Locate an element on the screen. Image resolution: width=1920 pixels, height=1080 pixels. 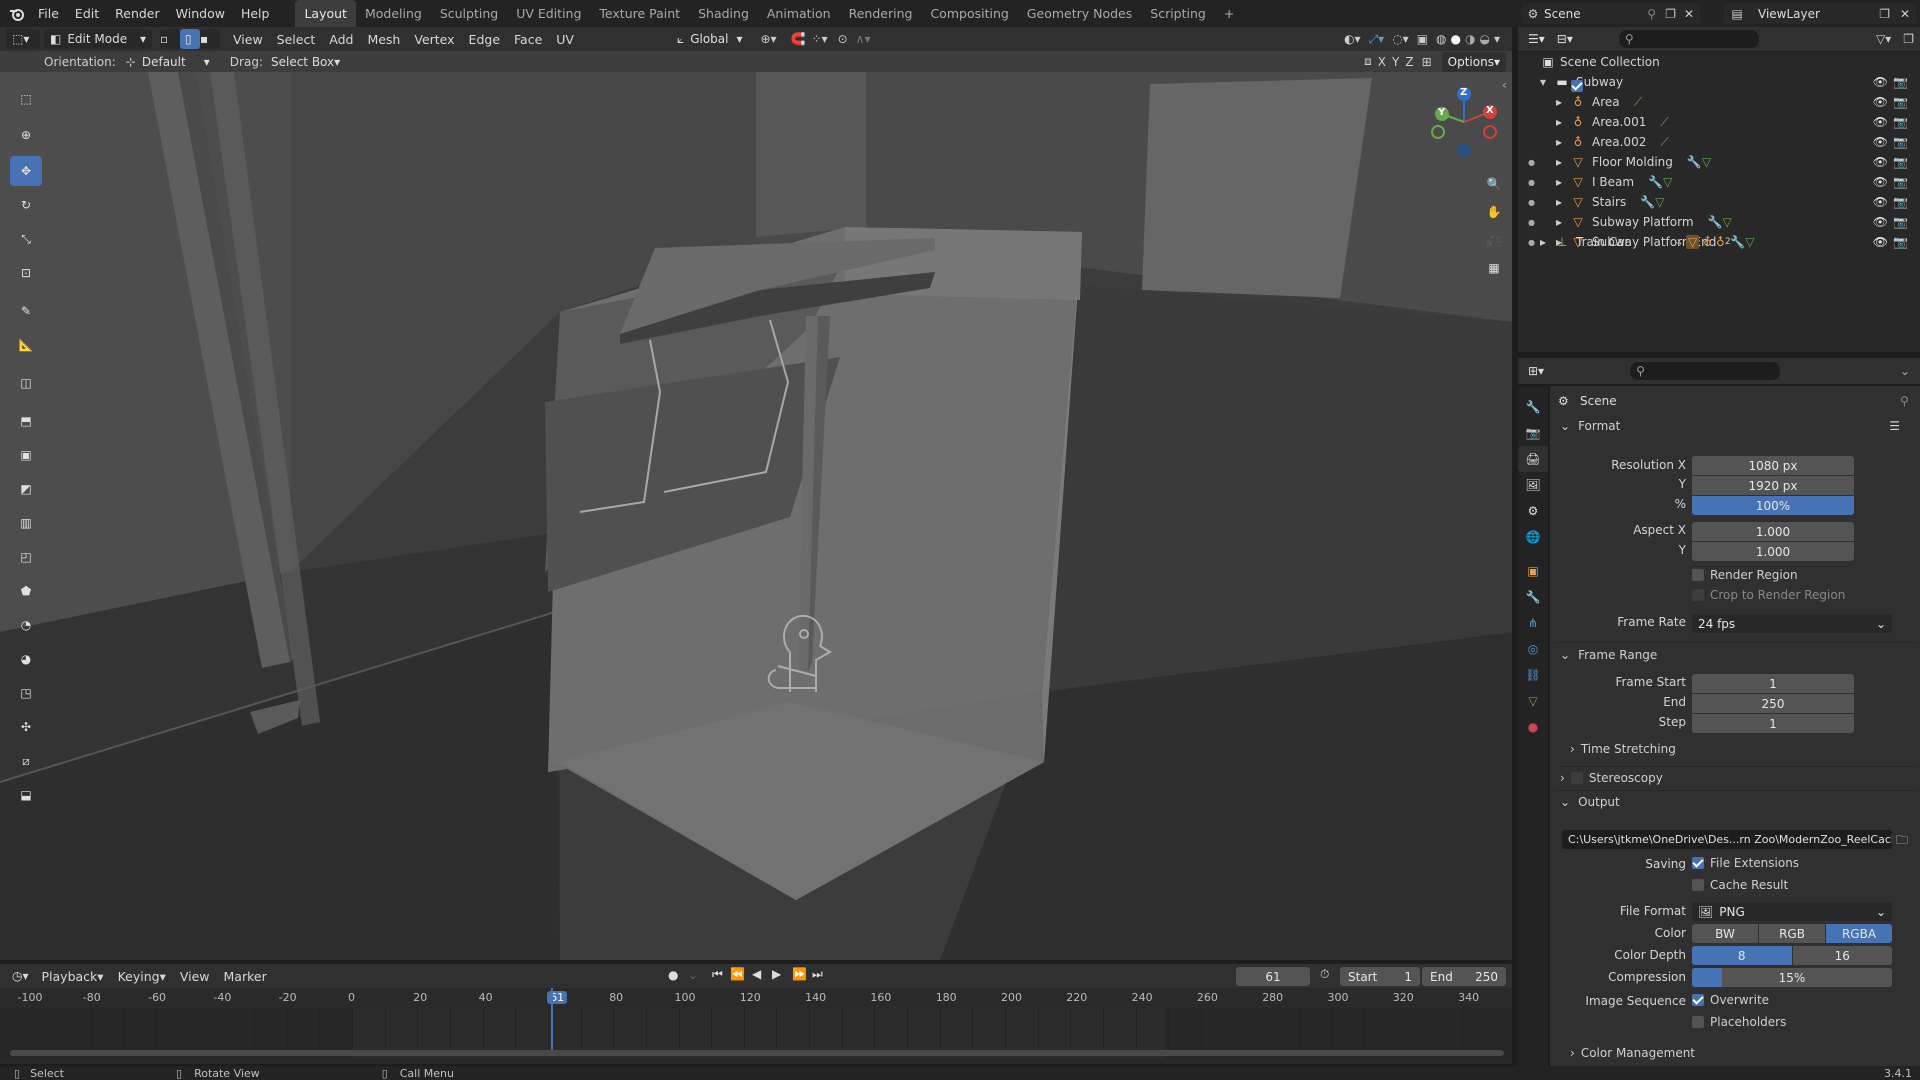
render-region-checkbox: Render Region is located at coordinates (1745, 575).